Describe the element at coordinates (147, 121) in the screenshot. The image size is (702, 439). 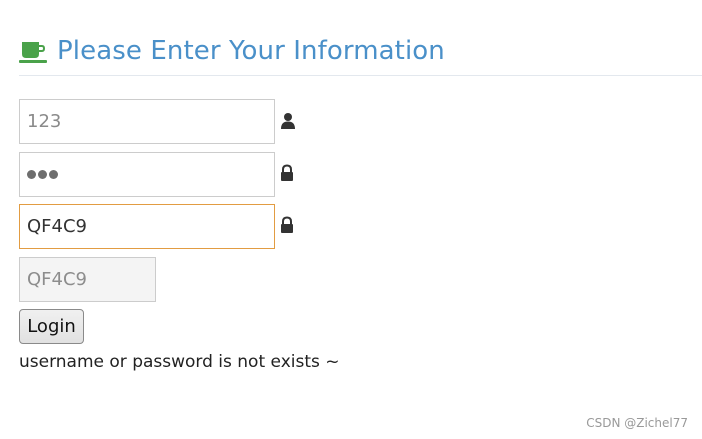
I see `username-input: 123` at that location.